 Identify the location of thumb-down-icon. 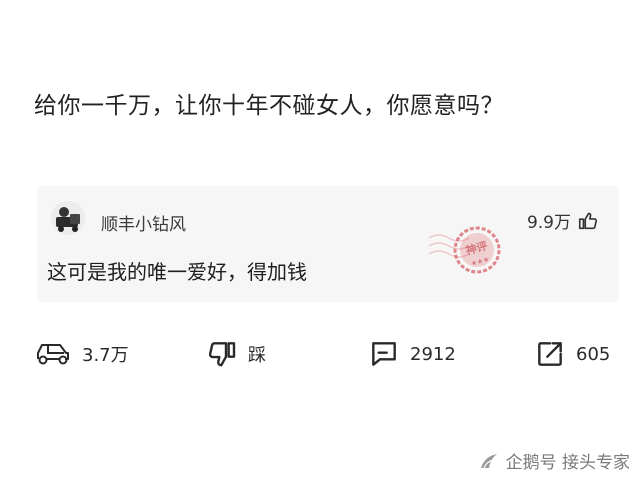
(222, 354).